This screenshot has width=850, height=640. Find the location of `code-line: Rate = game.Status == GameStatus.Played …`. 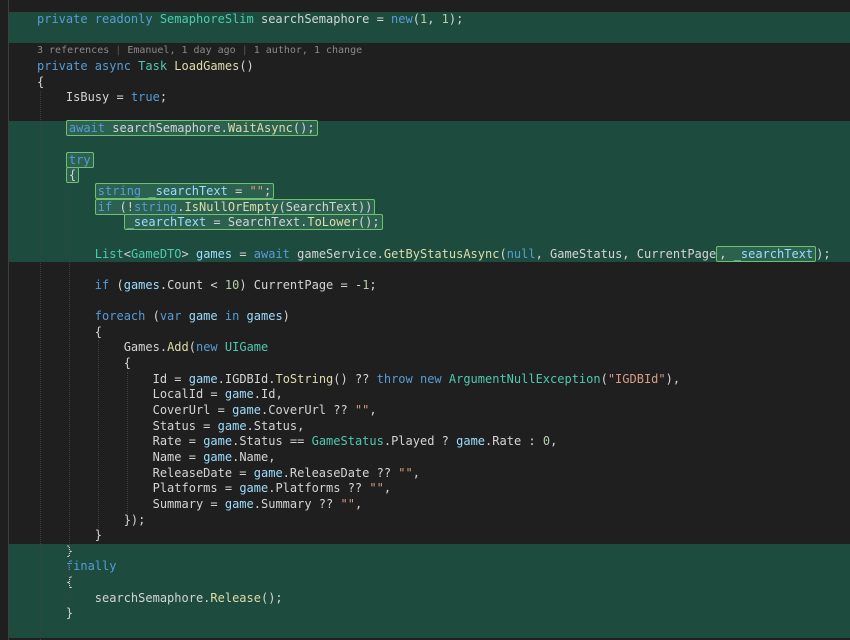

code-line: Rate = game.Status == GameStatus.Played … is located at coordinates (429, 442).